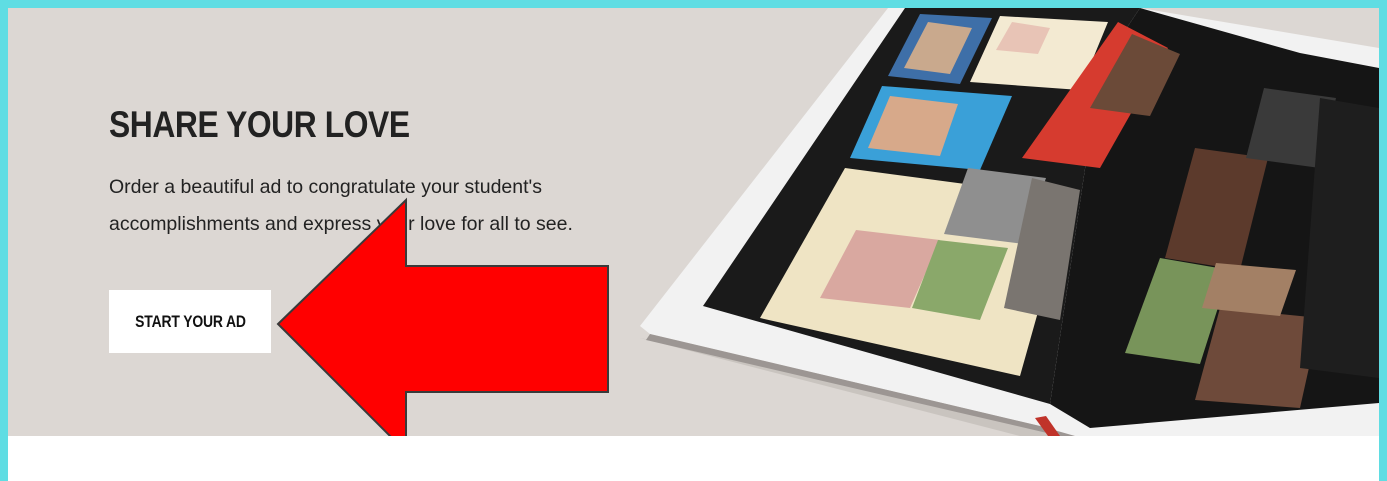 Image resolution: width=1387 pixels, height=481 pixels. I want to click on start-your-ad-button: START YOUR AD, so click(190, 321).